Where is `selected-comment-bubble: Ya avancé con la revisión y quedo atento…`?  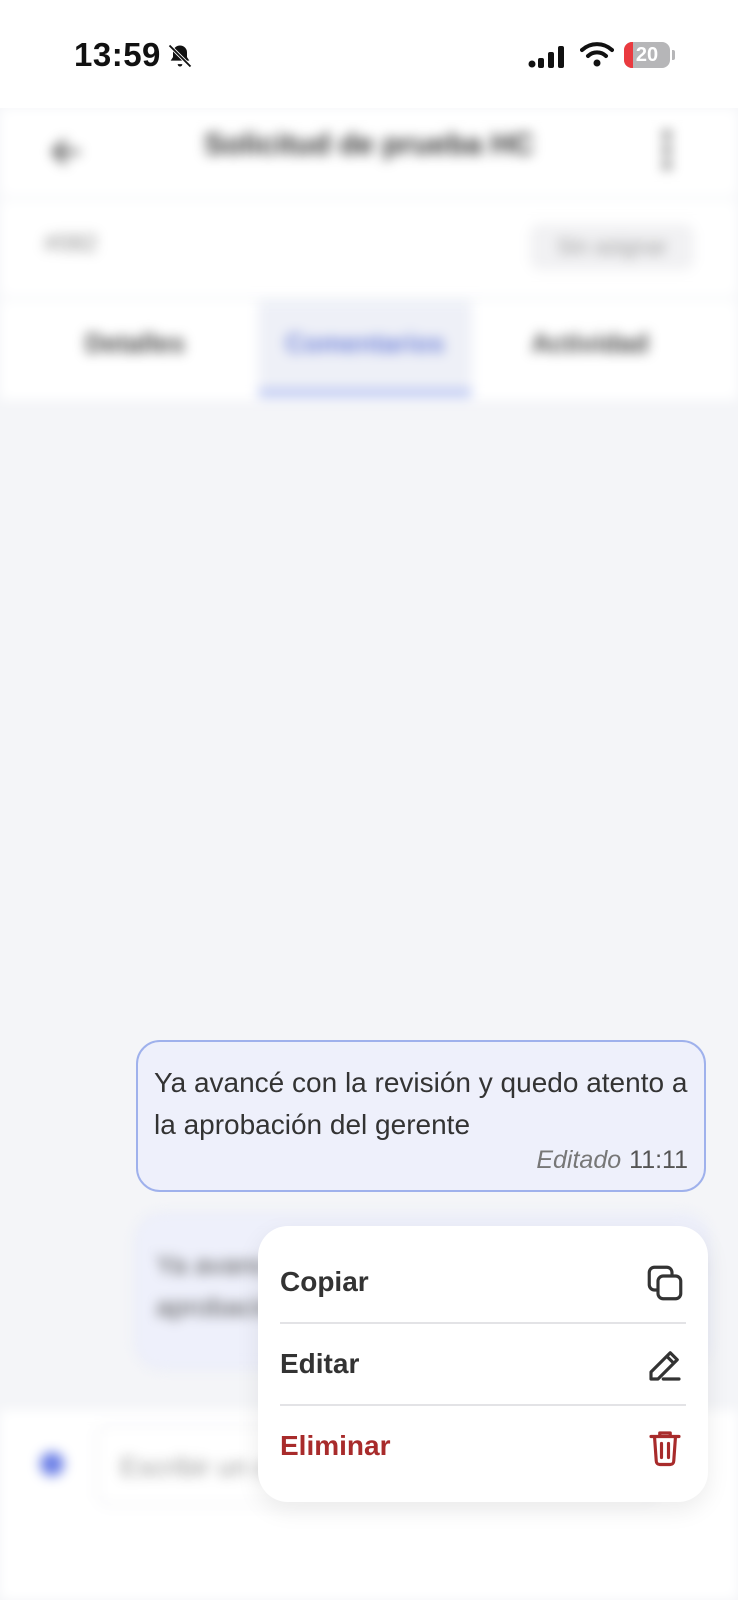
selected-comment-bubble: Ya avancé con la revisión y quedo atento… is located at coordinates (421, 1116).